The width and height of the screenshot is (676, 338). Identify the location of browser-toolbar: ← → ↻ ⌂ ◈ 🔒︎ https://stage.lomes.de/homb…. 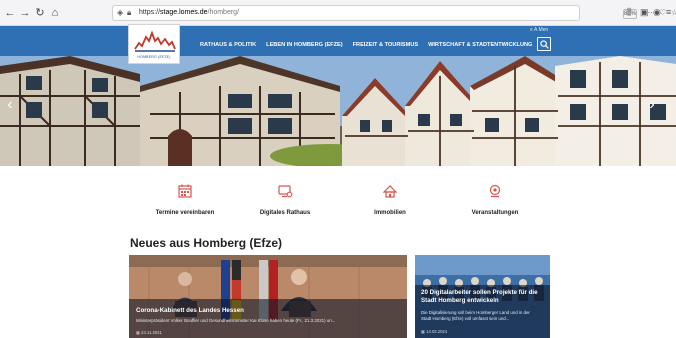
(338, 13).